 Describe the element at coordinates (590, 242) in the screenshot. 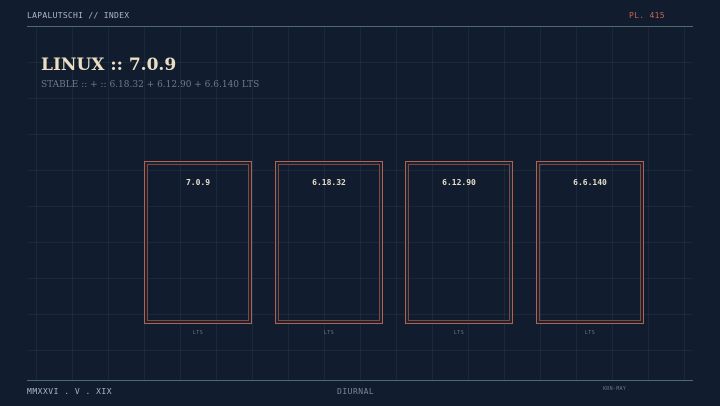

I see `version-card-4: 6.6.140` at that location.